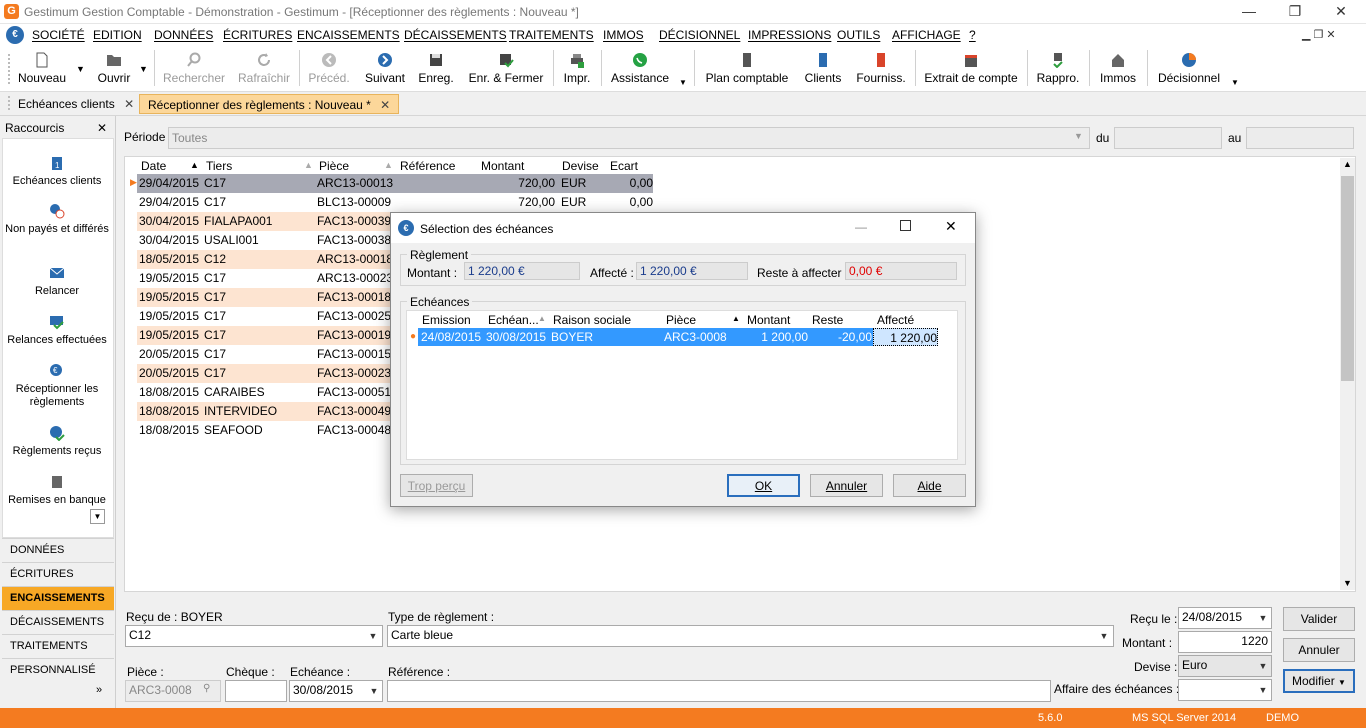  Describe the element at coordinates (153, 166) in the screenshot. I see `col-date: Date` at that location.